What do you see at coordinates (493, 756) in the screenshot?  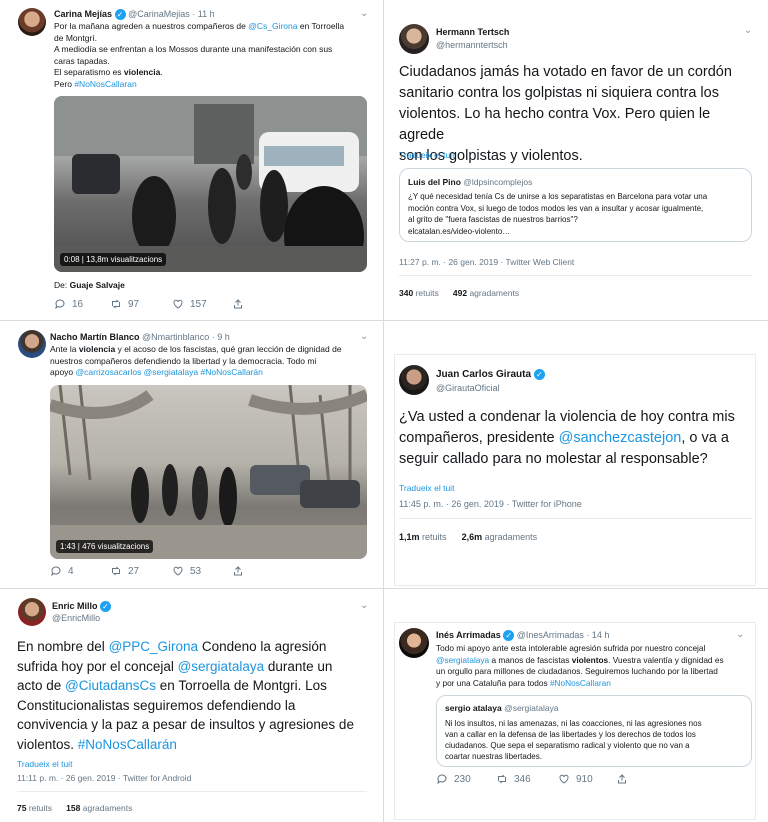 I see `quoted-text: coartar nuestras libertades.` at bounding box center [493, 756].